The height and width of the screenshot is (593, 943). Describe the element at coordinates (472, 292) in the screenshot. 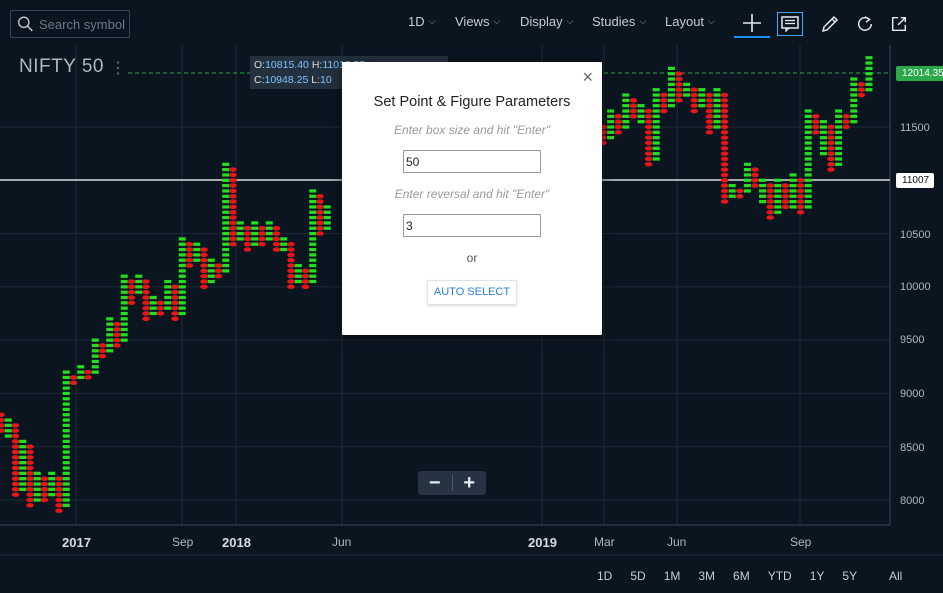

I see `auto-select-button: AUTO SELECT` at that location.